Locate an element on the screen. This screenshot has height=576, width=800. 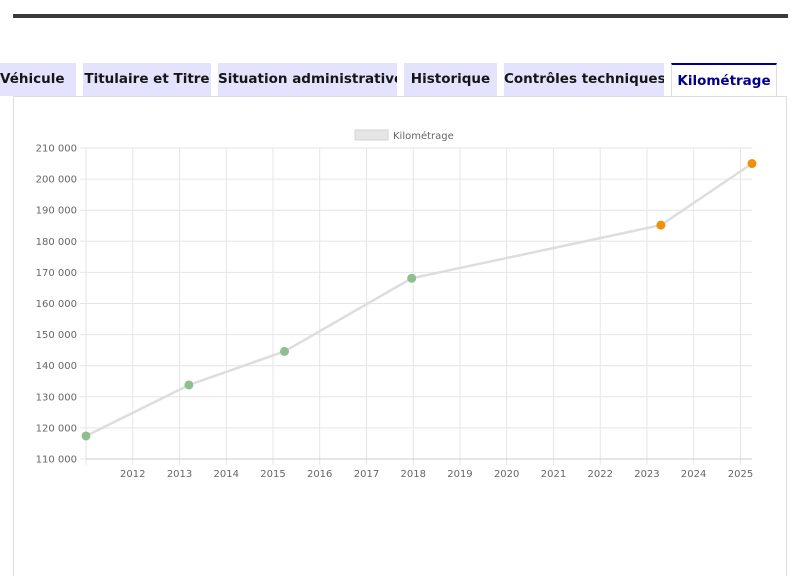
x-tick-label: 2020 is located at coordinates (506, 474).